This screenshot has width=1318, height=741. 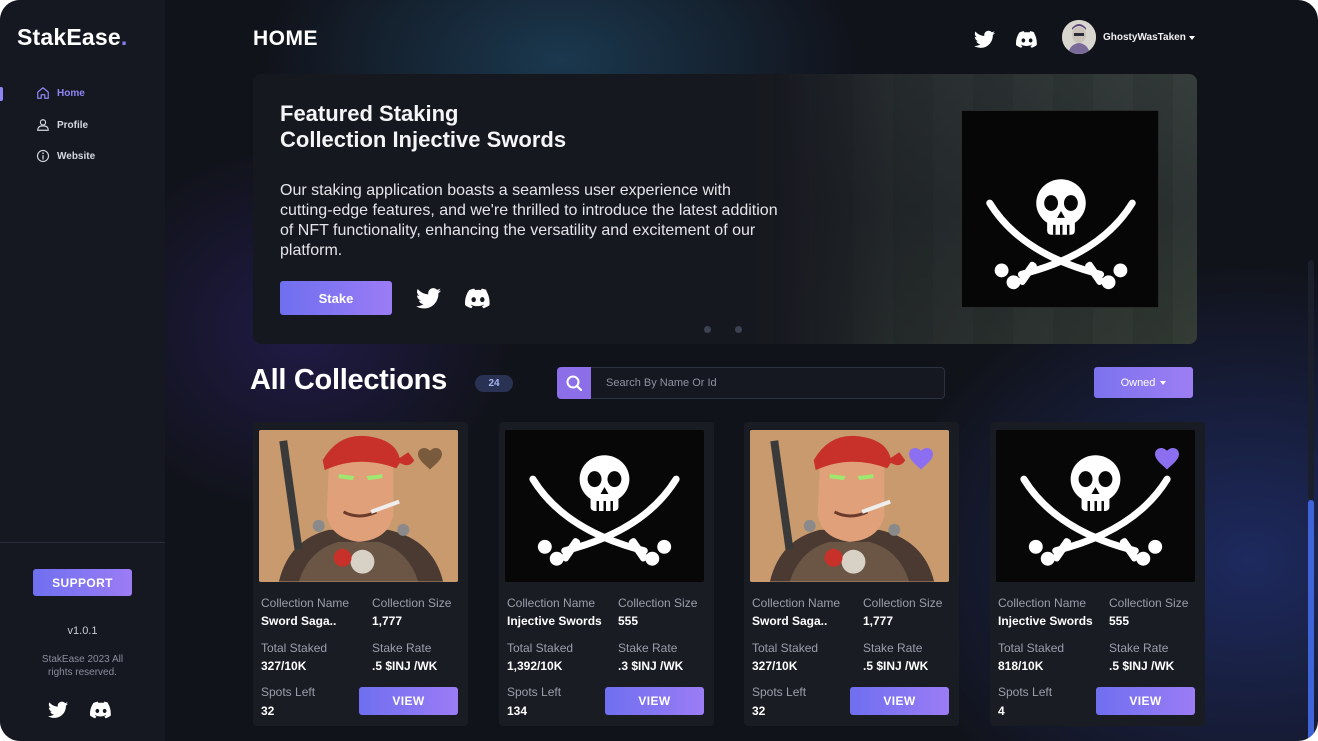 What do you see at coordinates (768, 383) in the screenshot?
I see `search-input` at bounding box center [768, 383].